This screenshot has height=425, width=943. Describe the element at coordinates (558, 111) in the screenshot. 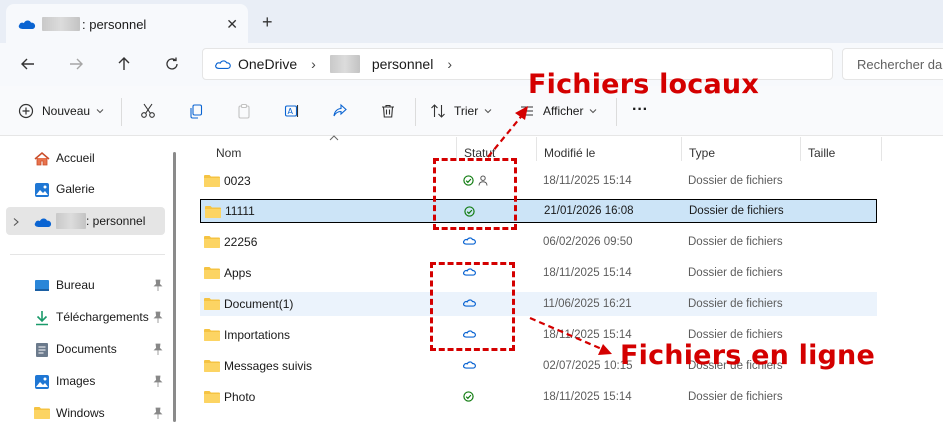

I see `view-button: Afficher` at that location.